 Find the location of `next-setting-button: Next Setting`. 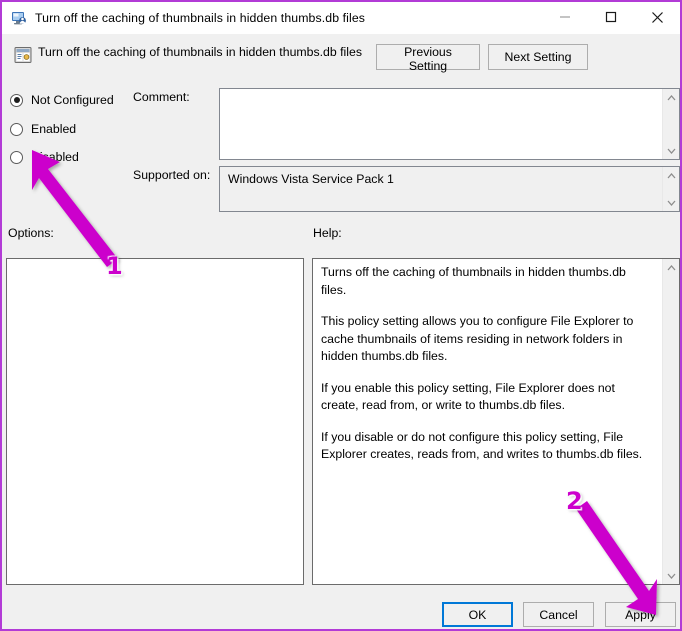

next-setting-button: Next Setting is located at coordinates (538, 57).